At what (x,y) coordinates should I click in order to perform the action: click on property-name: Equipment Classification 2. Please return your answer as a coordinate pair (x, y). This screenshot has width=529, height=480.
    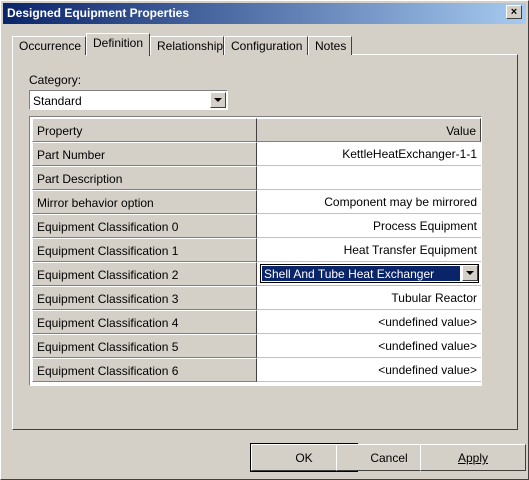
    Looking at the image, I should click on (144, 274).